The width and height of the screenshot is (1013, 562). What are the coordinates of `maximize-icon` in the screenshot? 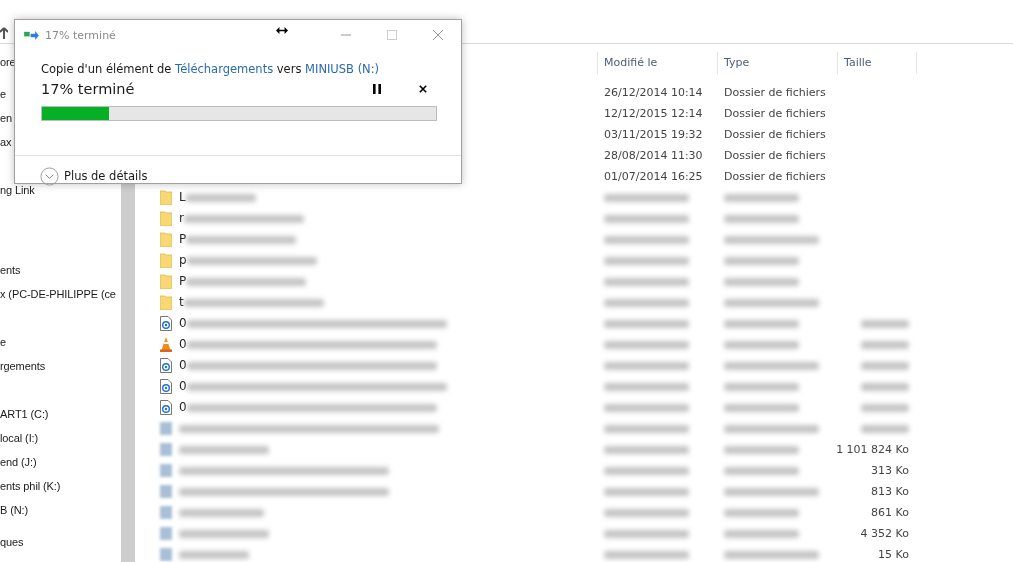 It's located at (392, 35).